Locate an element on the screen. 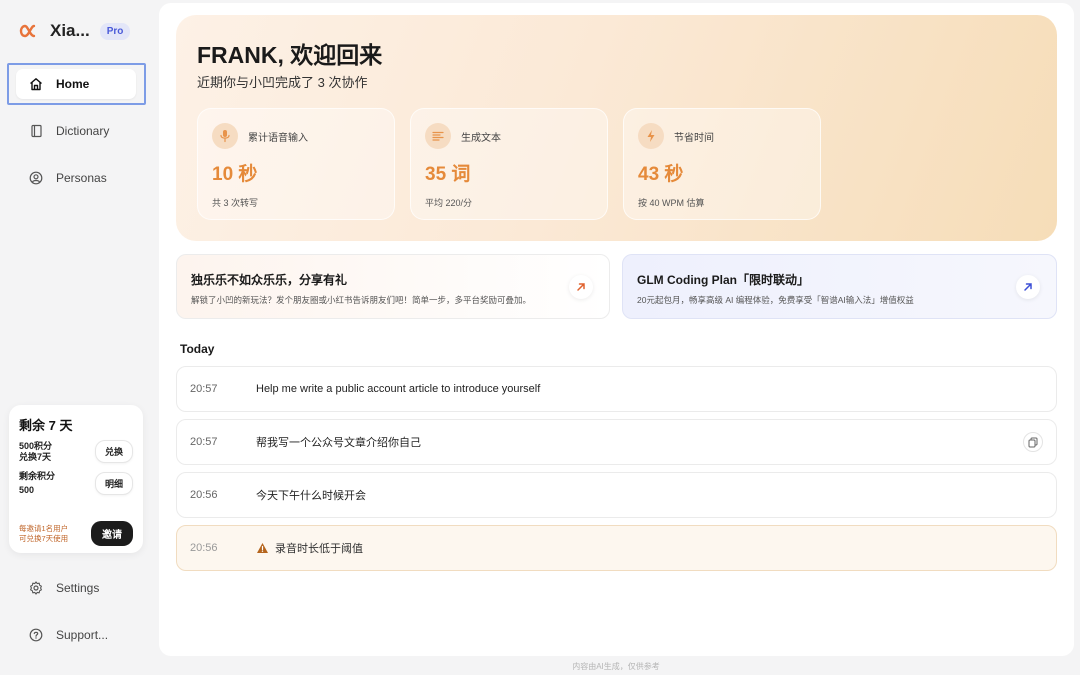 The height and width of the screenshot is (675, 1080). invite-note: 每邀请1名用户 is located at coordinates (44, 528).